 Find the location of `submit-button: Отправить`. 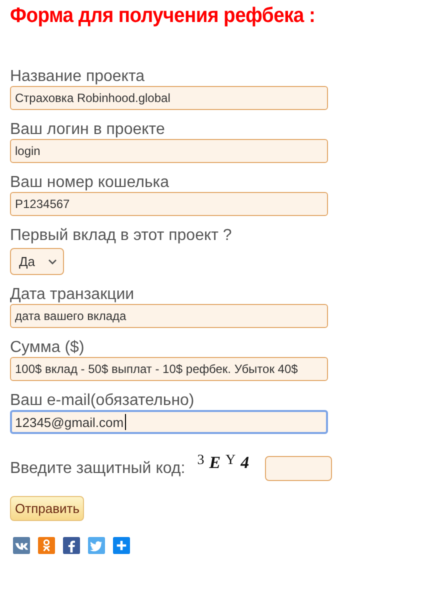

submit-button: Отправить is located at coordinates (47, 508).